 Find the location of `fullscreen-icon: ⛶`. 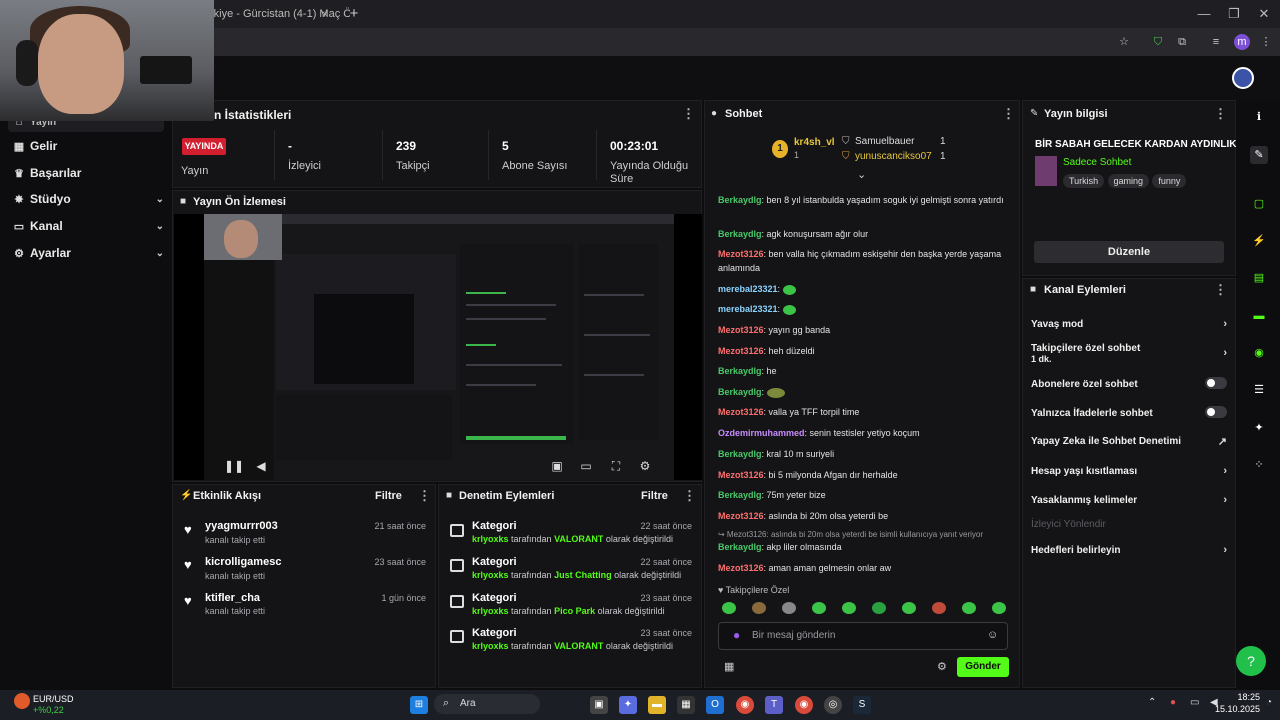

fullscreen-icon: ⛶ is located at coordinates (616, 466).